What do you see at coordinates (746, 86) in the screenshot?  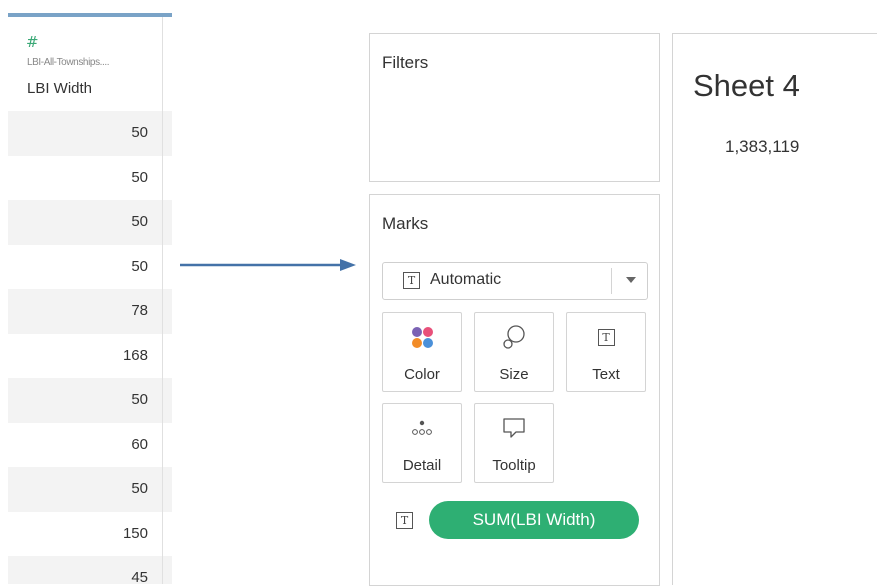 I see `sheet-title: Sheet 4` at bounding box center [746, 86].